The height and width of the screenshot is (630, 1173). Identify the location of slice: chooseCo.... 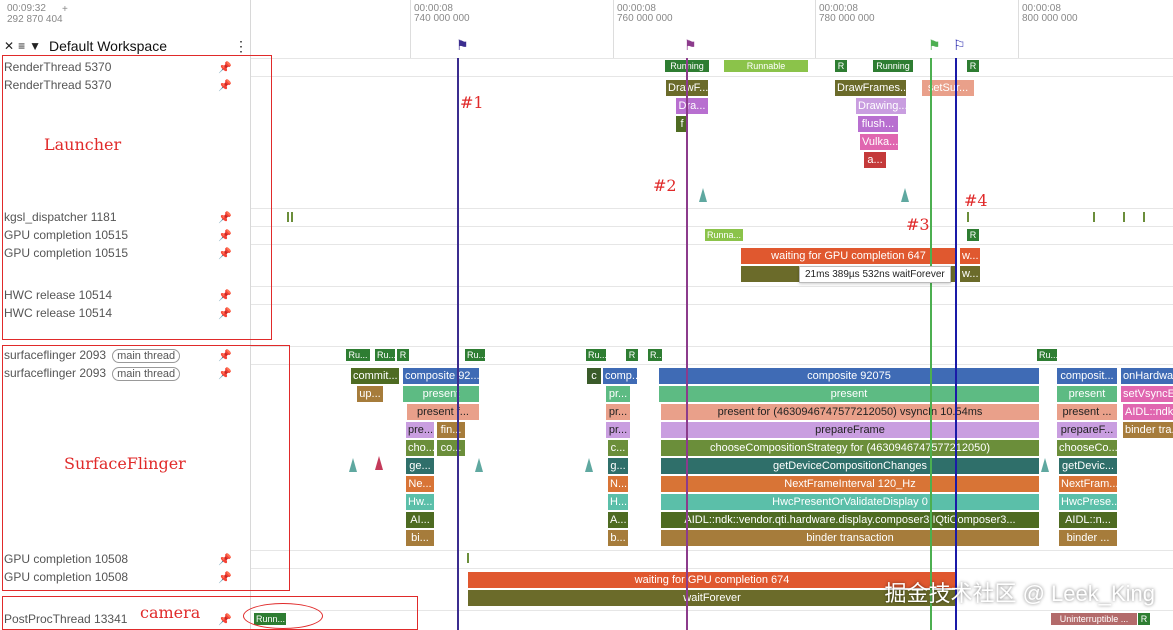
(1087, 448).